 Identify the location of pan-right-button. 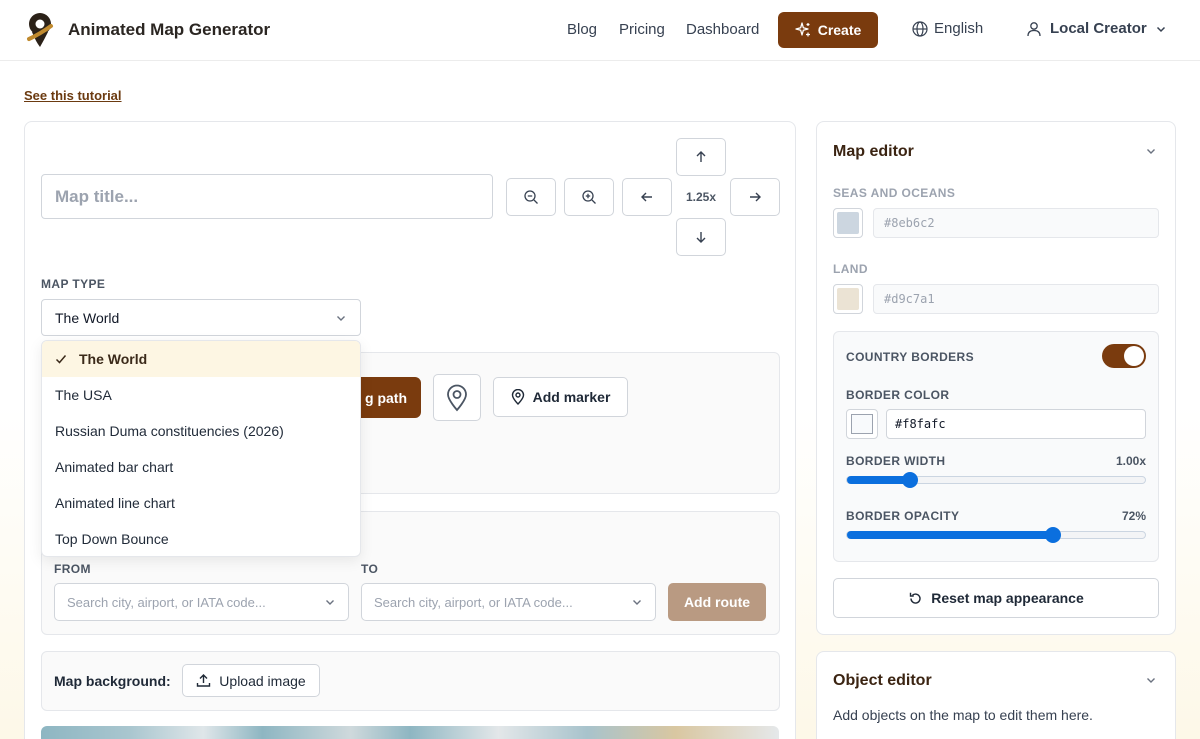
(755, 197).